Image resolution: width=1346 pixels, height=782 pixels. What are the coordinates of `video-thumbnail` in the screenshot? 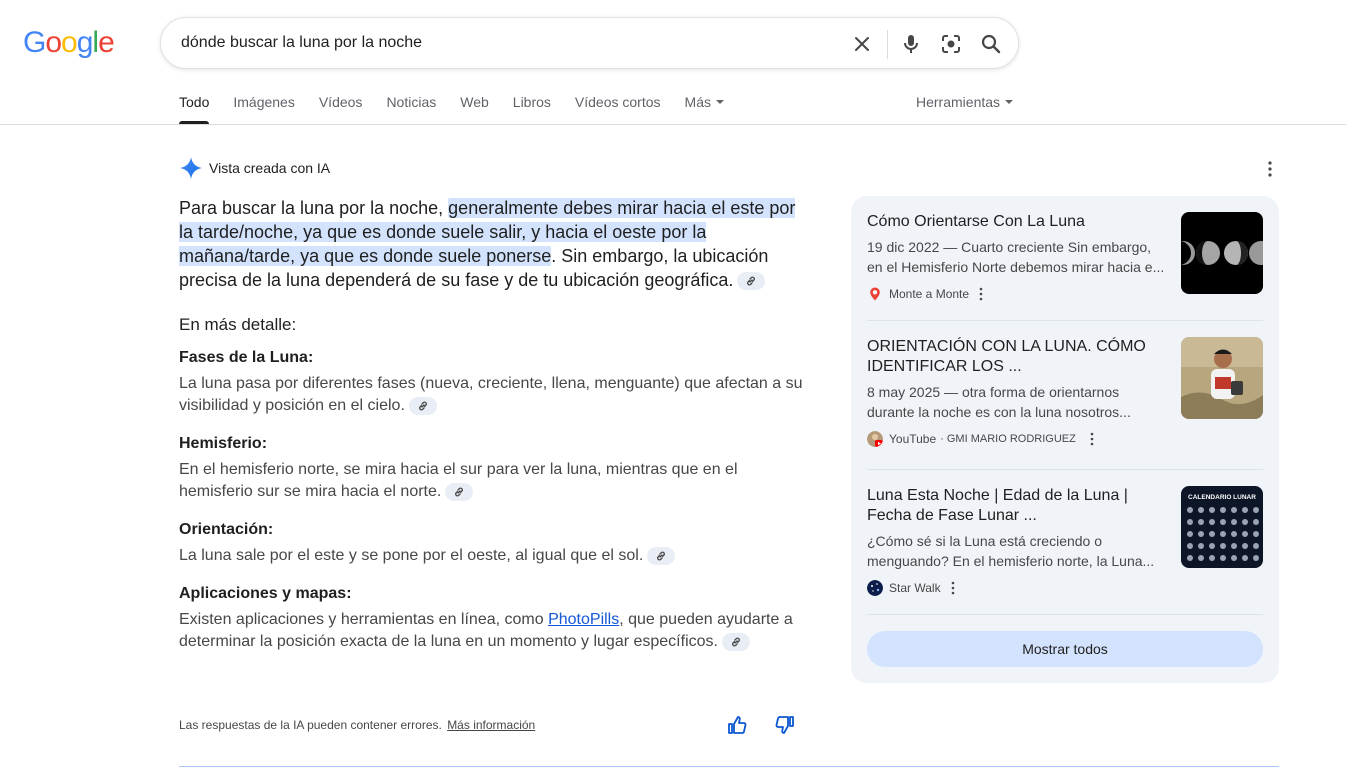 It's located at (1222, 378).